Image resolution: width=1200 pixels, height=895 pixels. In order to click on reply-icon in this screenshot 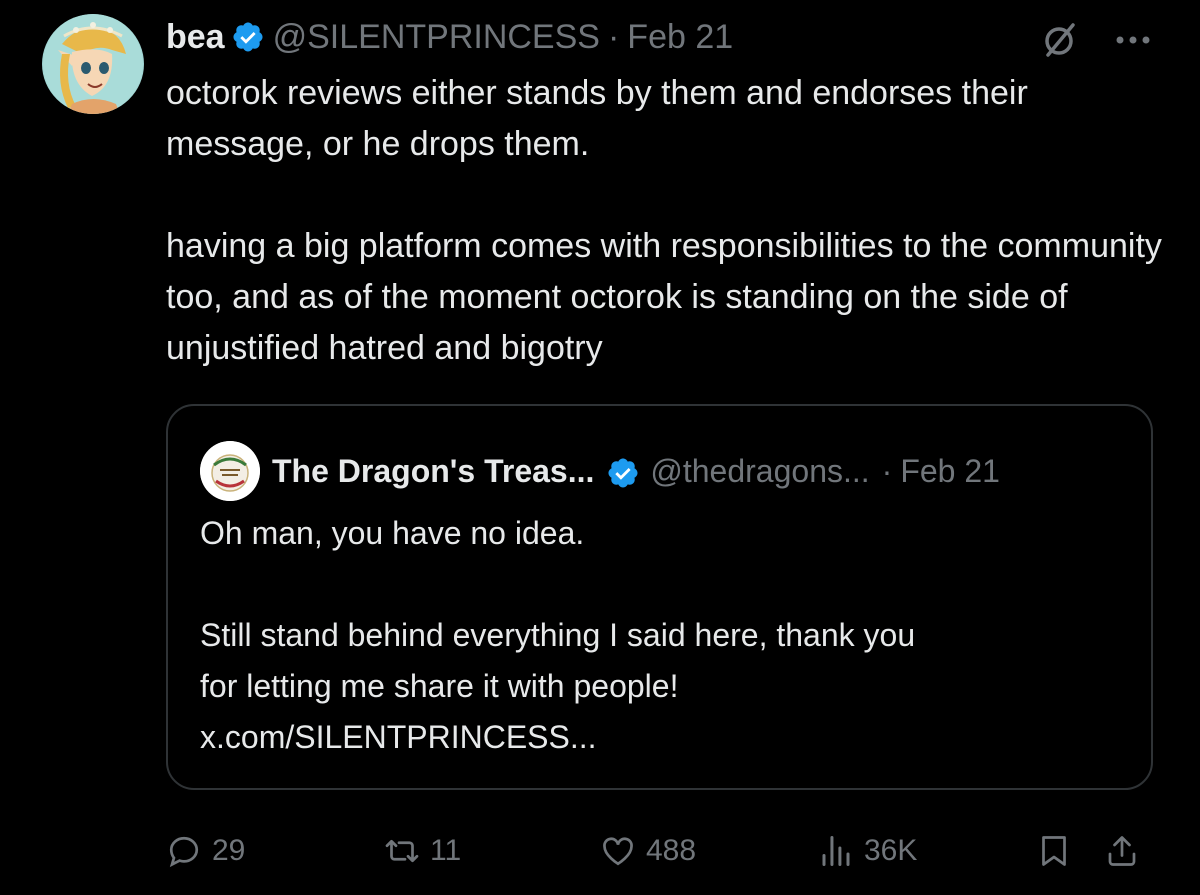, I will do `click(184, 852)`.